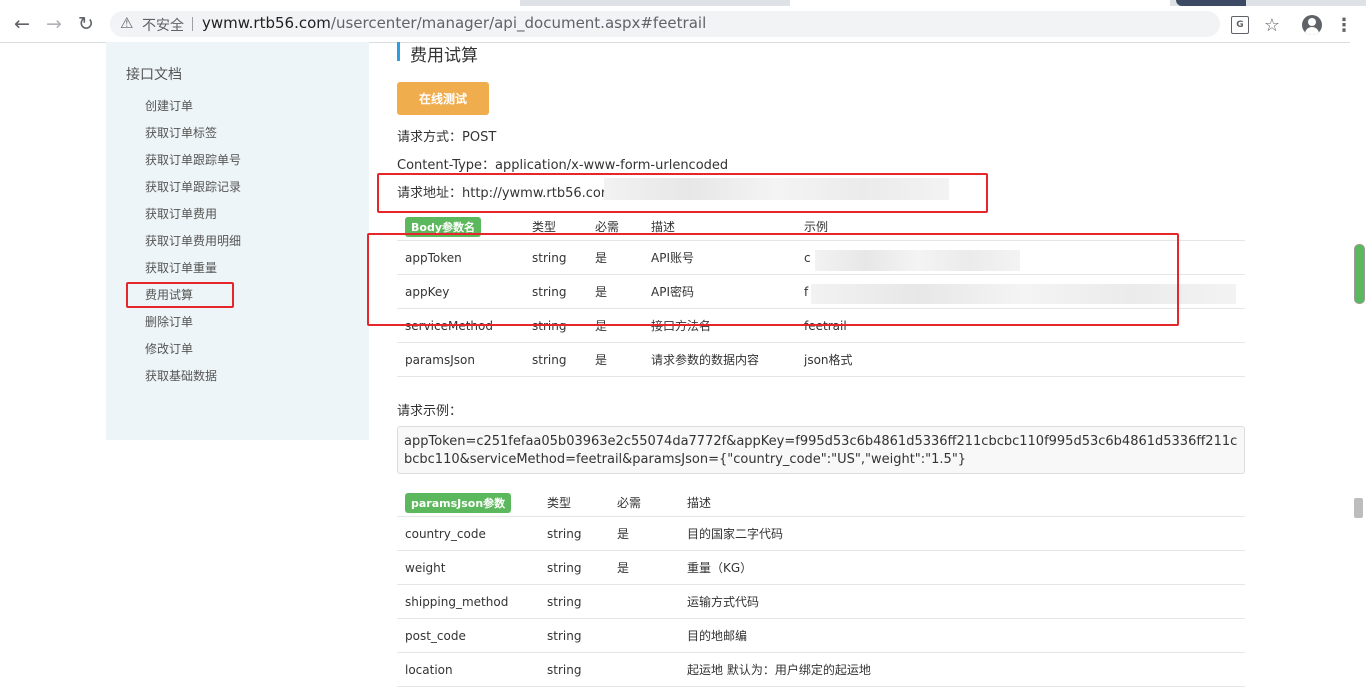 This screenshot has width=1366, height=696. I want to click on reload-icon: ↻, so click(86, 24).